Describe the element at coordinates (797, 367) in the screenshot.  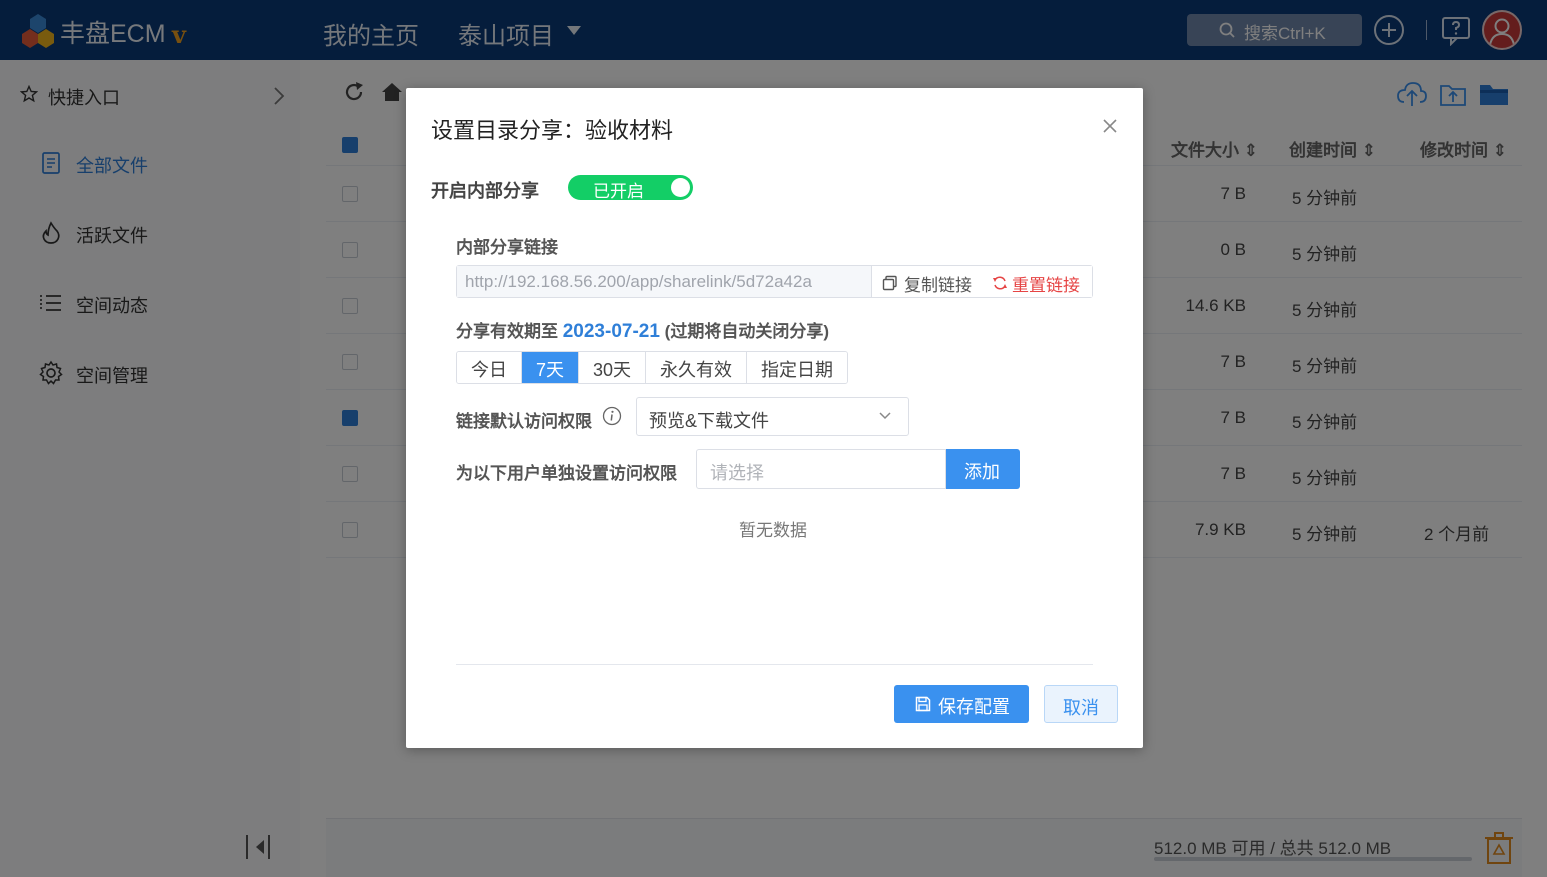
I see `duration-custom-date: 指定日期` at that location.